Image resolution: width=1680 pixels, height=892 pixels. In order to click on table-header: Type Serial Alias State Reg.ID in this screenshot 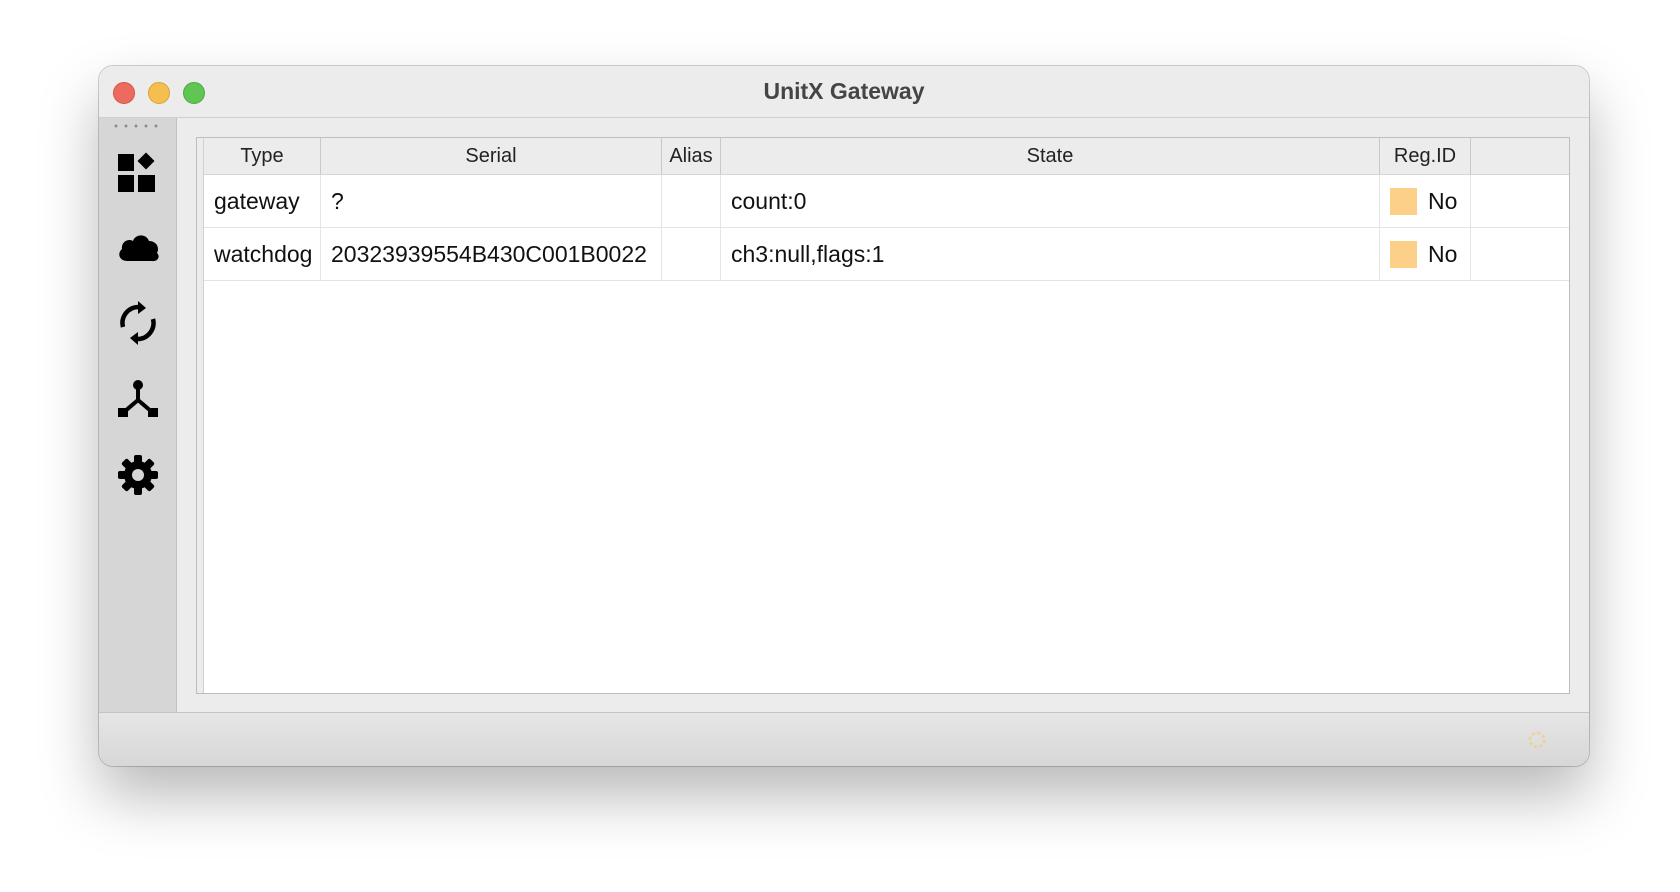, I will do `click(886, 156)`.